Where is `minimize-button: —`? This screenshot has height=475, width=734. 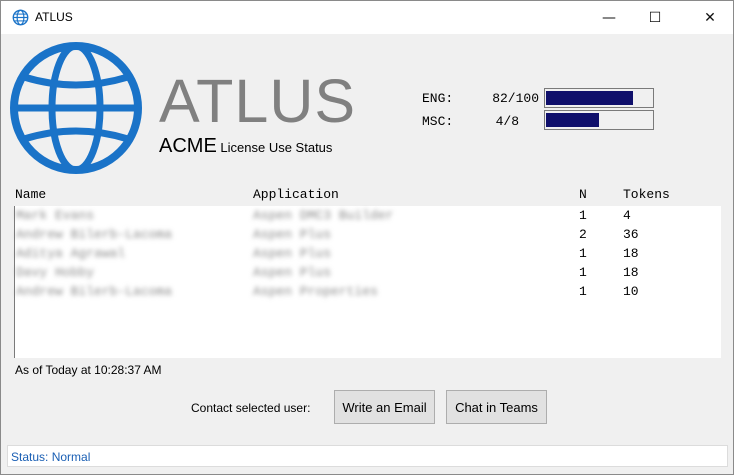 minimize-button: — is located at coordinates (609, 17).